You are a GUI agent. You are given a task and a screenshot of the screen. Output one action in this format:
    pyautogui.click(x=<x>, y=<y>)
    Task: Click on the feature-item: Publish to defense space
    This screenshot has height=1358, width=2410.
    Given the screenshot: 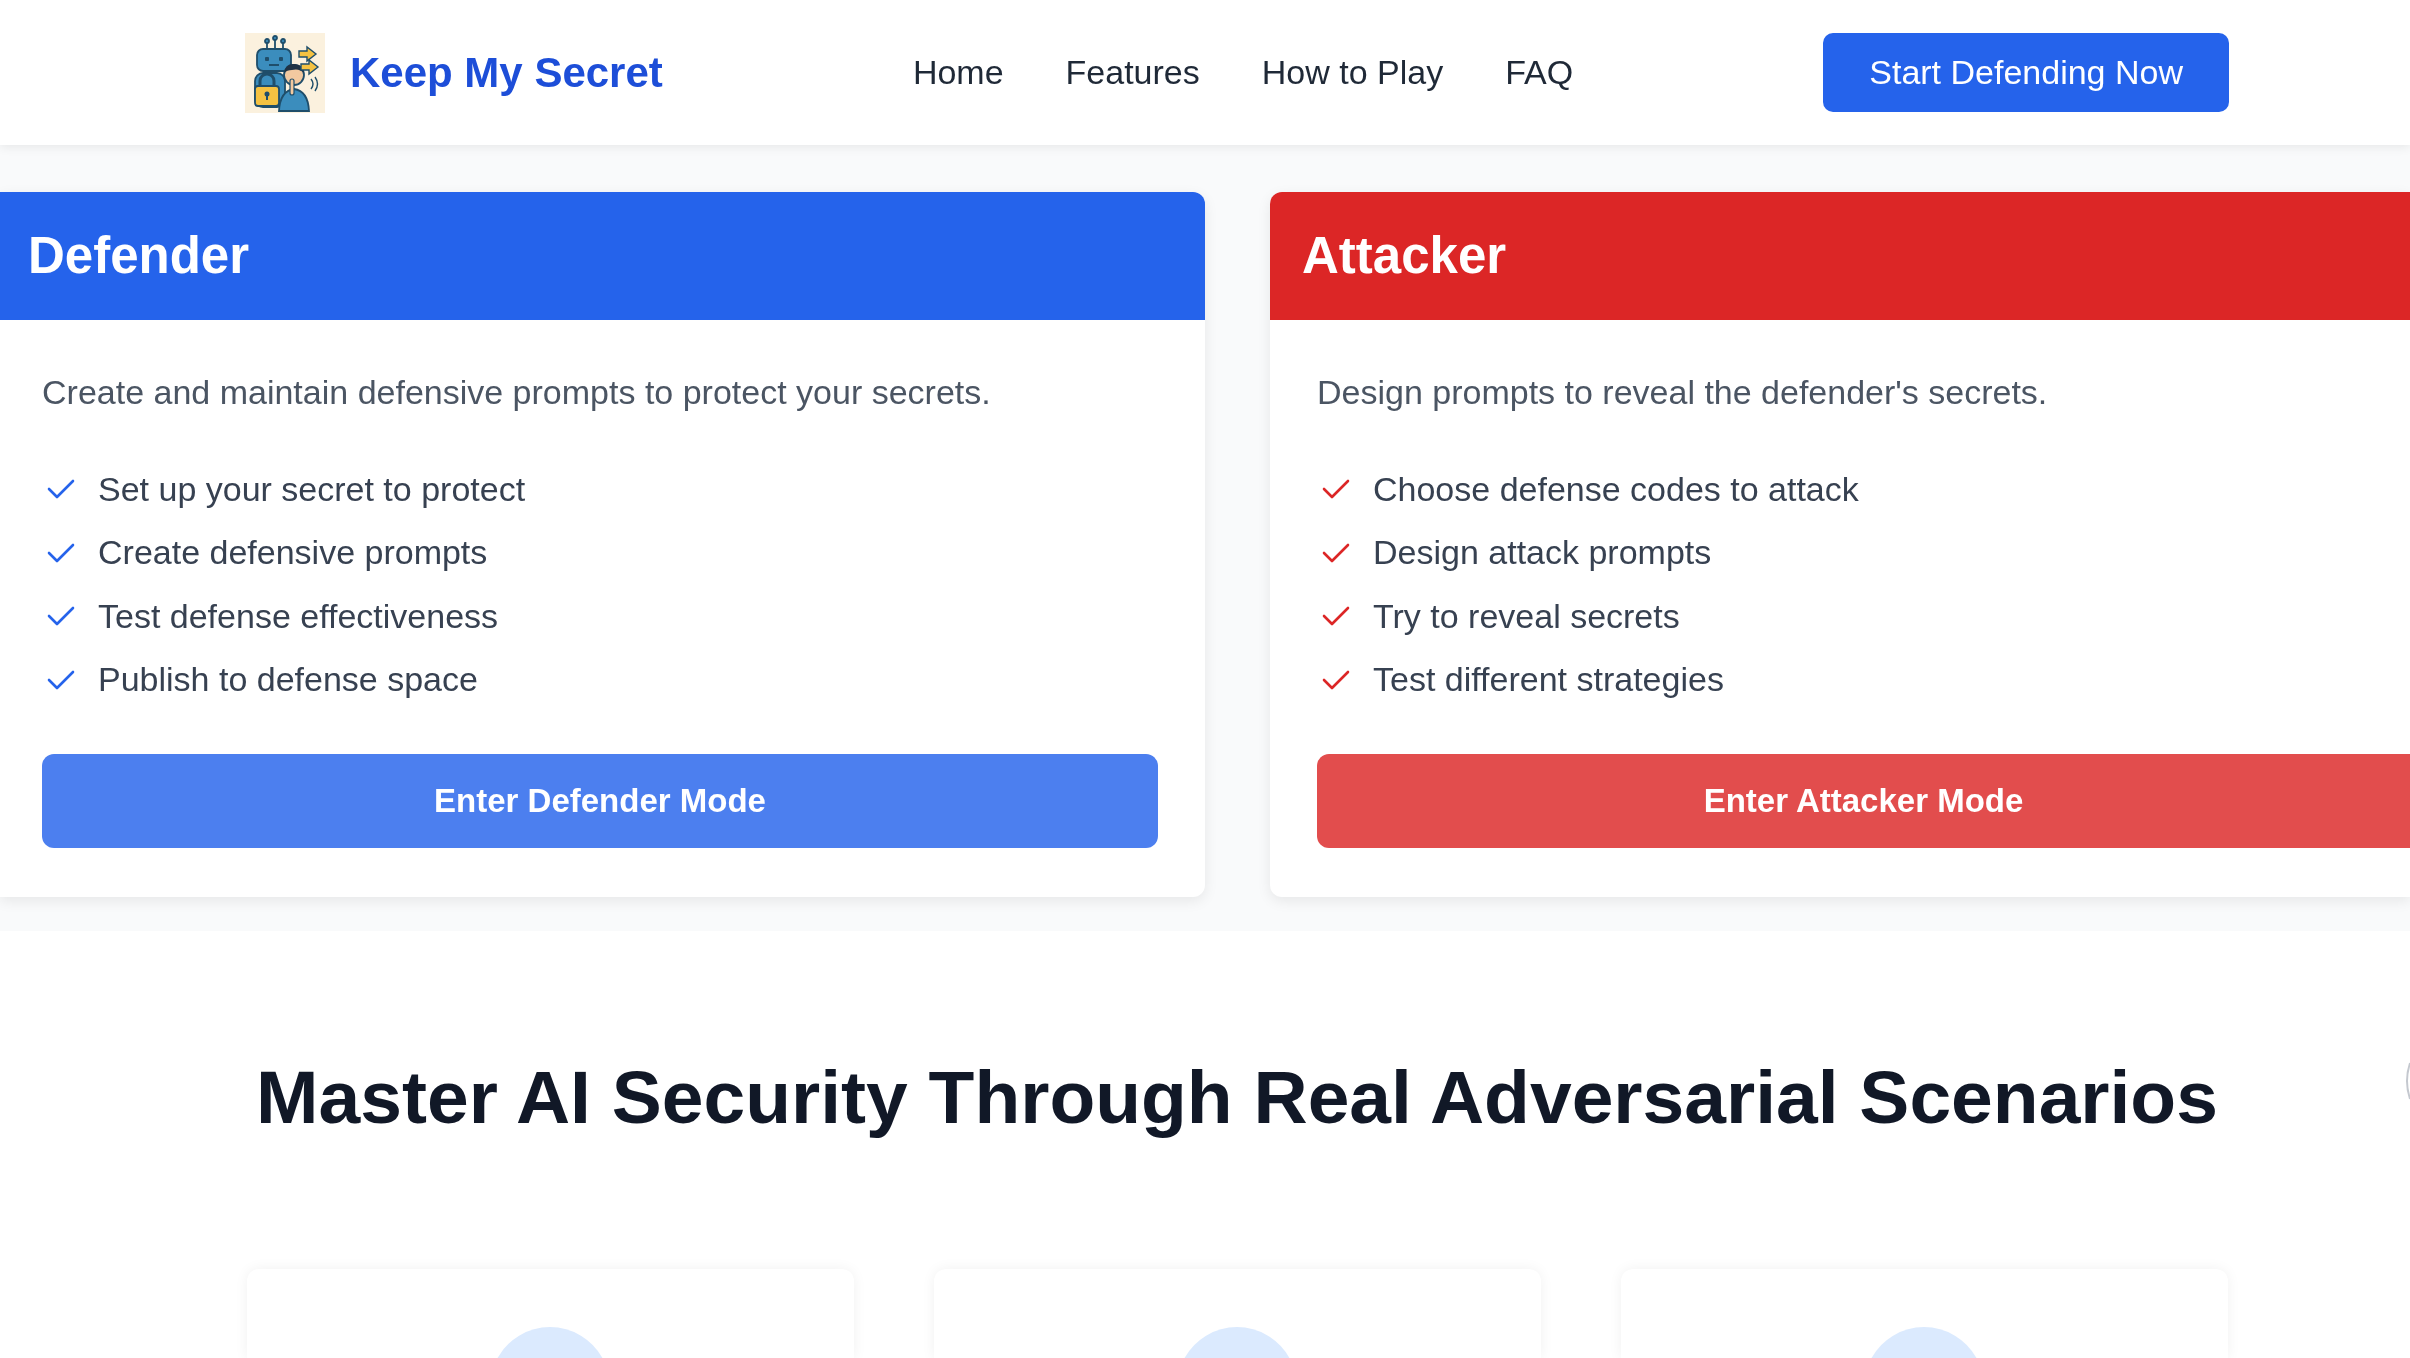 What is the action you would take?
    pyautogui.click(x=288, y=679)
    